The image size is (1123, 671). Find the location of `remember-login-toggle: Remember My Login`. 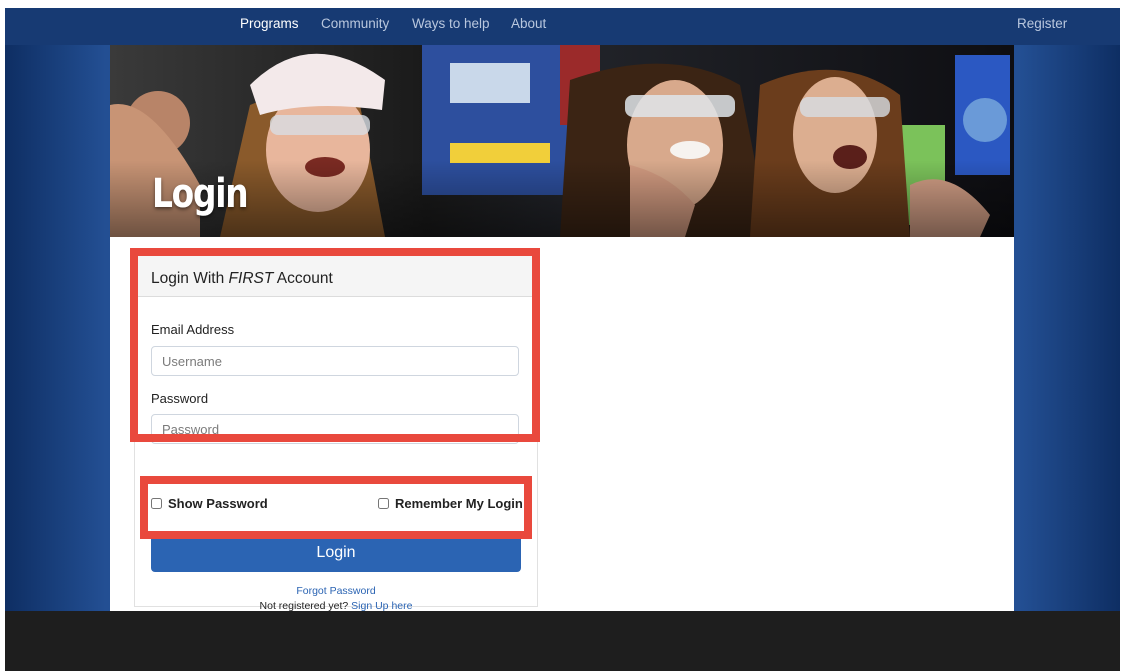

remember-login-toggle: Remember My Login is located at coordinates (450, 503).